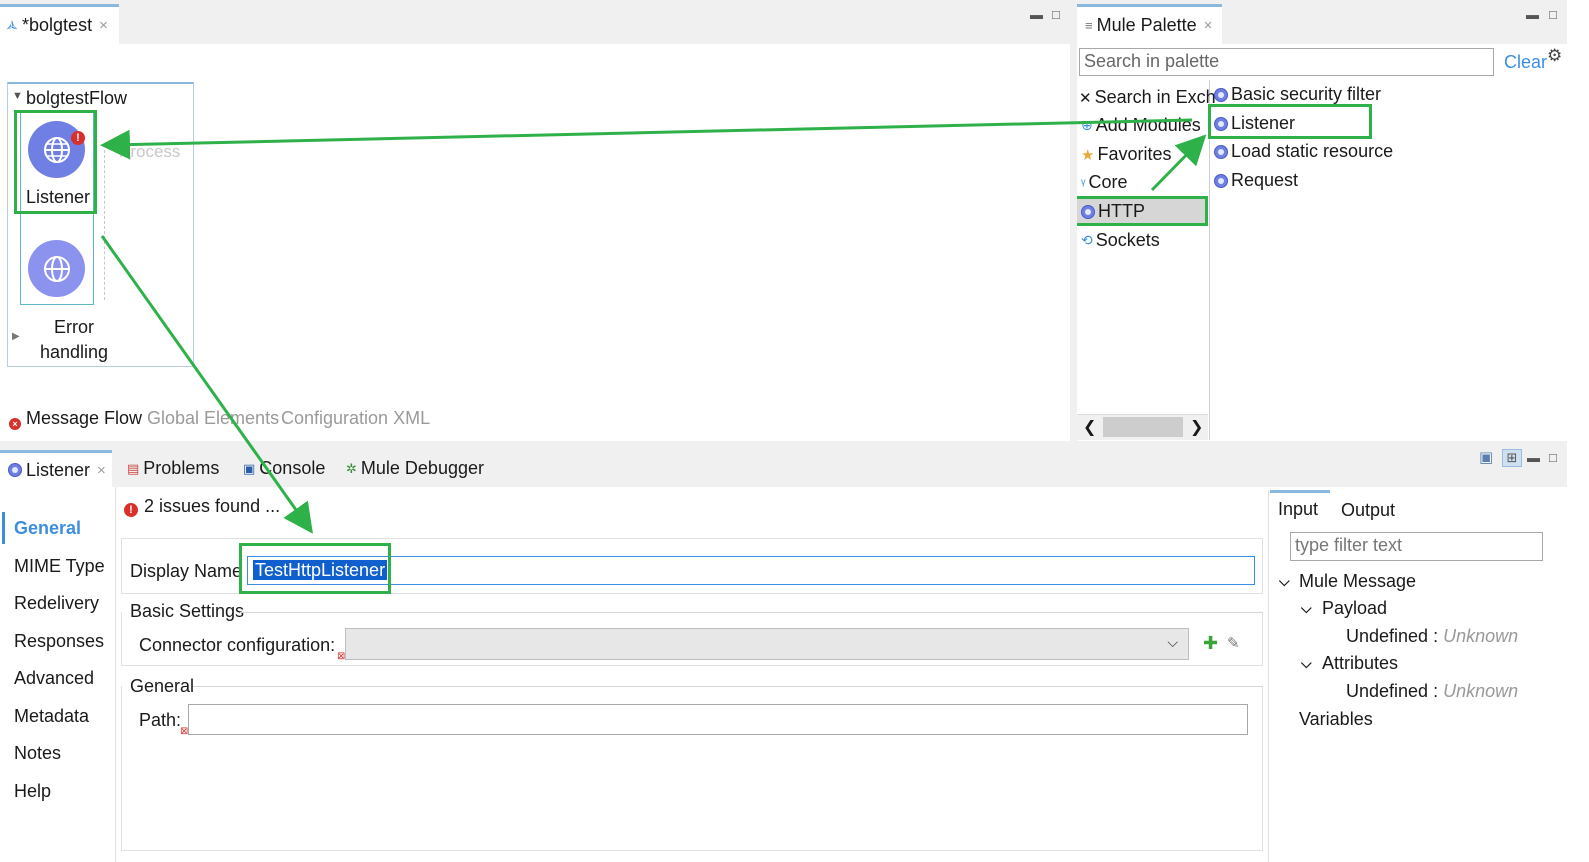 The height and width of the screenshot is (862, 1589). Describe the element at coordinates (32, 791) in the screenshot. I see `nav-help: Help` at that location.